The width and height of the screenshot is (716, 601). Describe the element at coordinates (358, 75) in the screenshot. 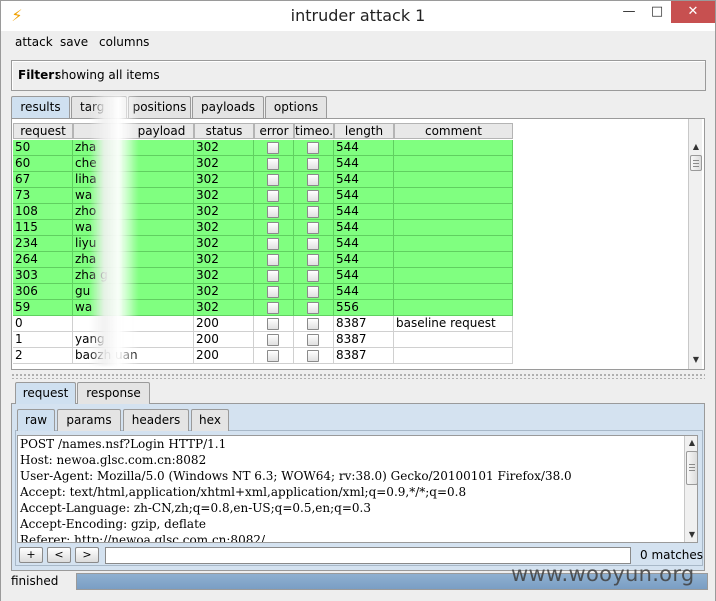

I see `filter-bar: Filter: showing all items` at that location.